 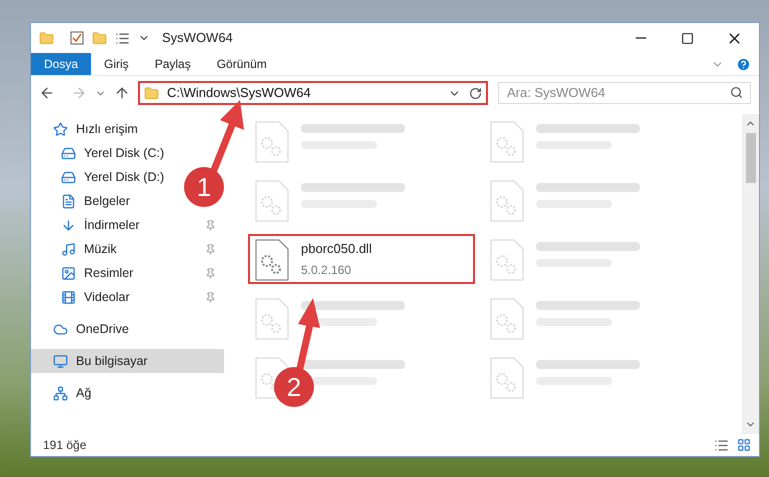 What do you see at coordinates (127, 361) in the screenshot?
I see `sidebar-item: Bu bilgisayar` at bounding box center [127, 361].